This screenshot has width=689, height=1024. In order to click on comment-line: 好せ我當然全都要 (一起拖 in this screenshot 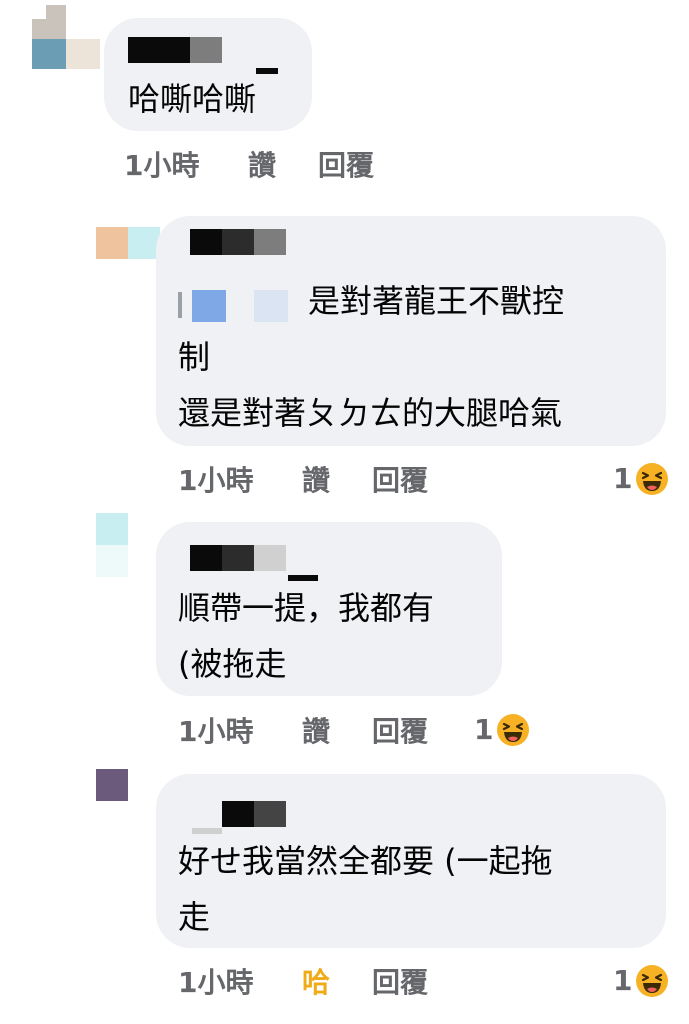, I will do `click(365, 861)`.